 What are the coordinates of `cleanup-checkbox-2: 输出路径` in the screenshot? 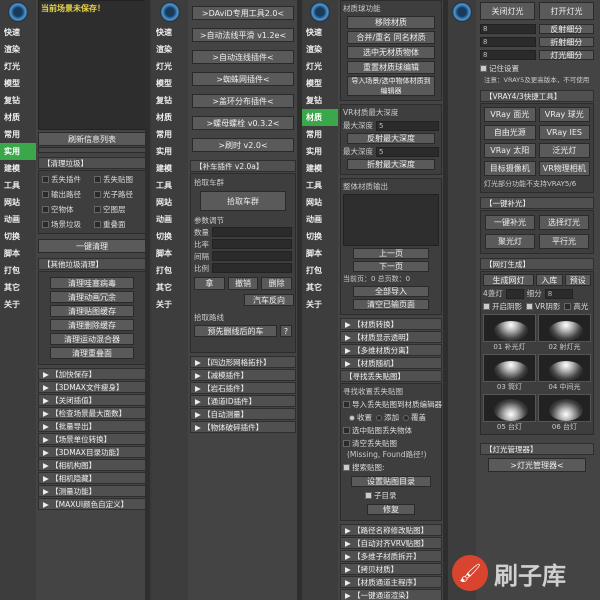 It's located at (66, 194).